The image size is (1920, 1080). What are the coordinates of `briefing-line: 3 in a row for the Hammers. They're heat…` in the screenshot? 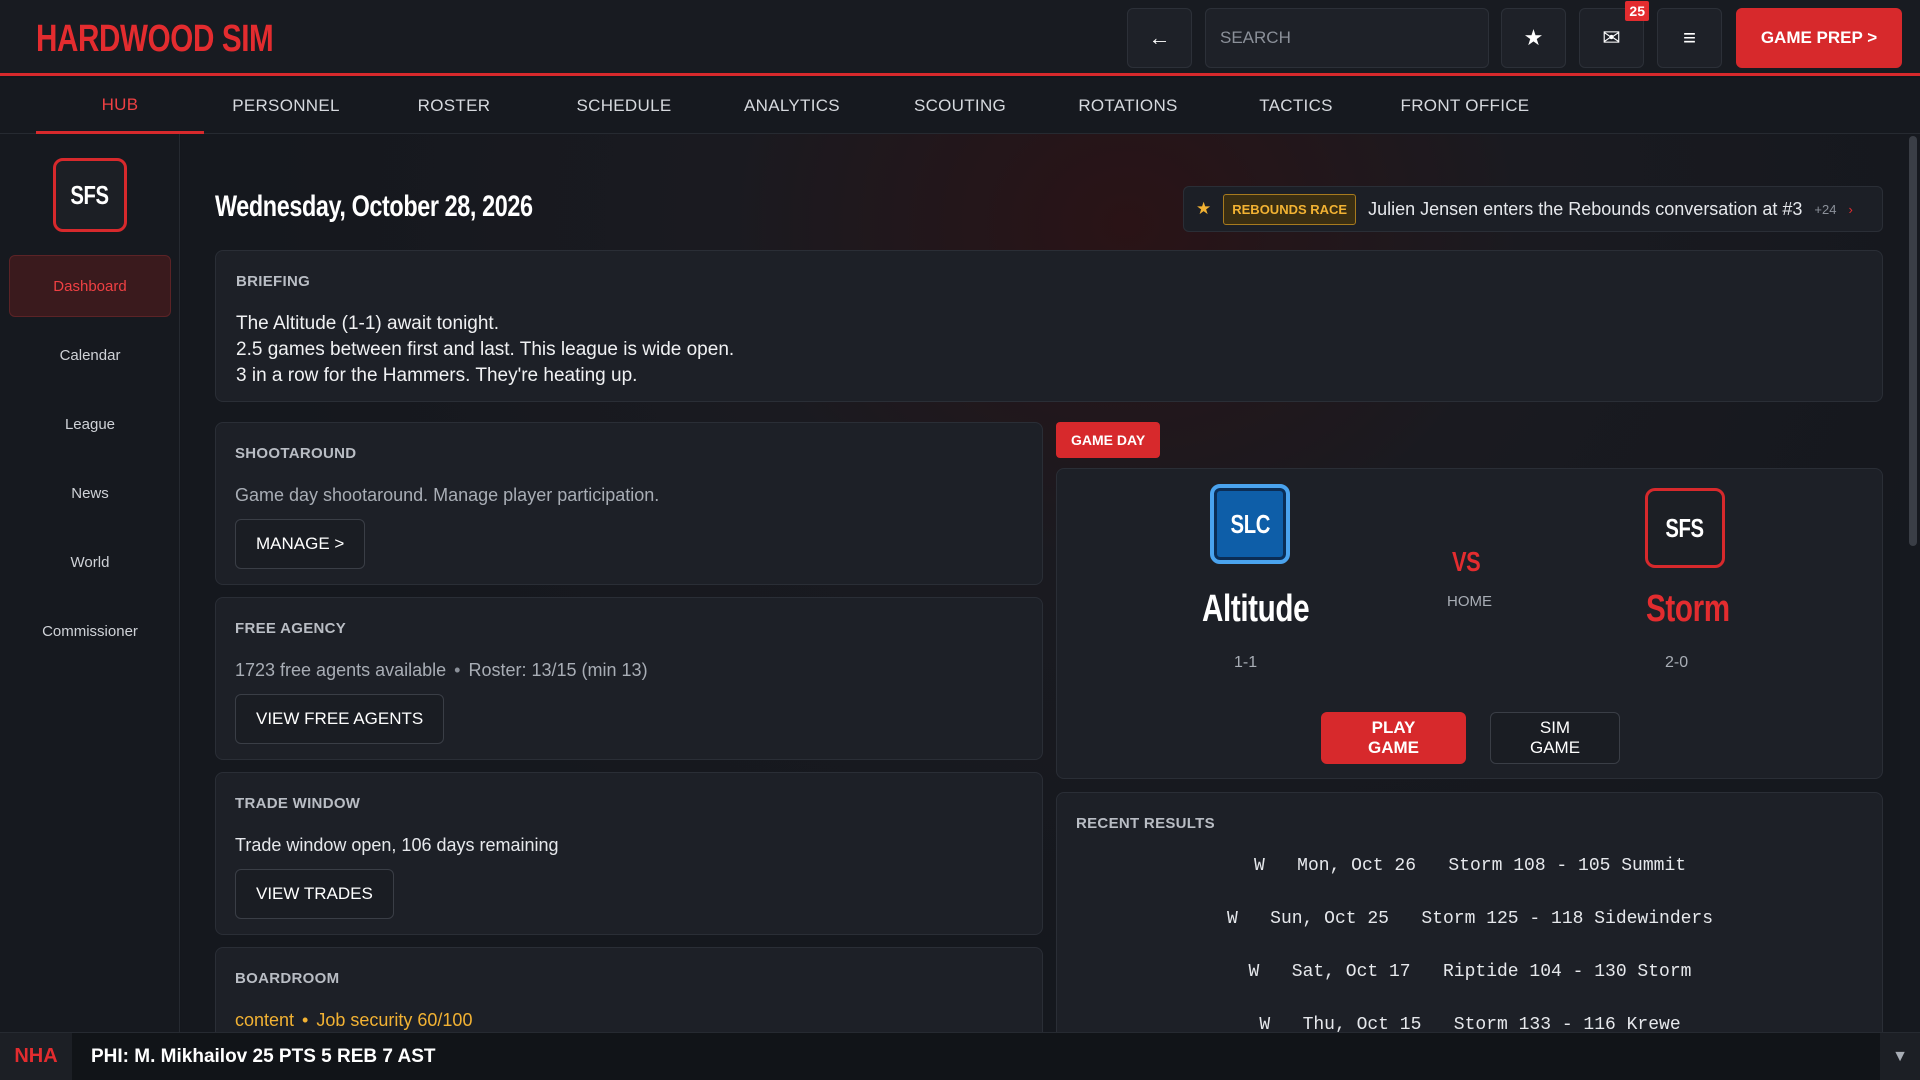 It's located at (437, 375).